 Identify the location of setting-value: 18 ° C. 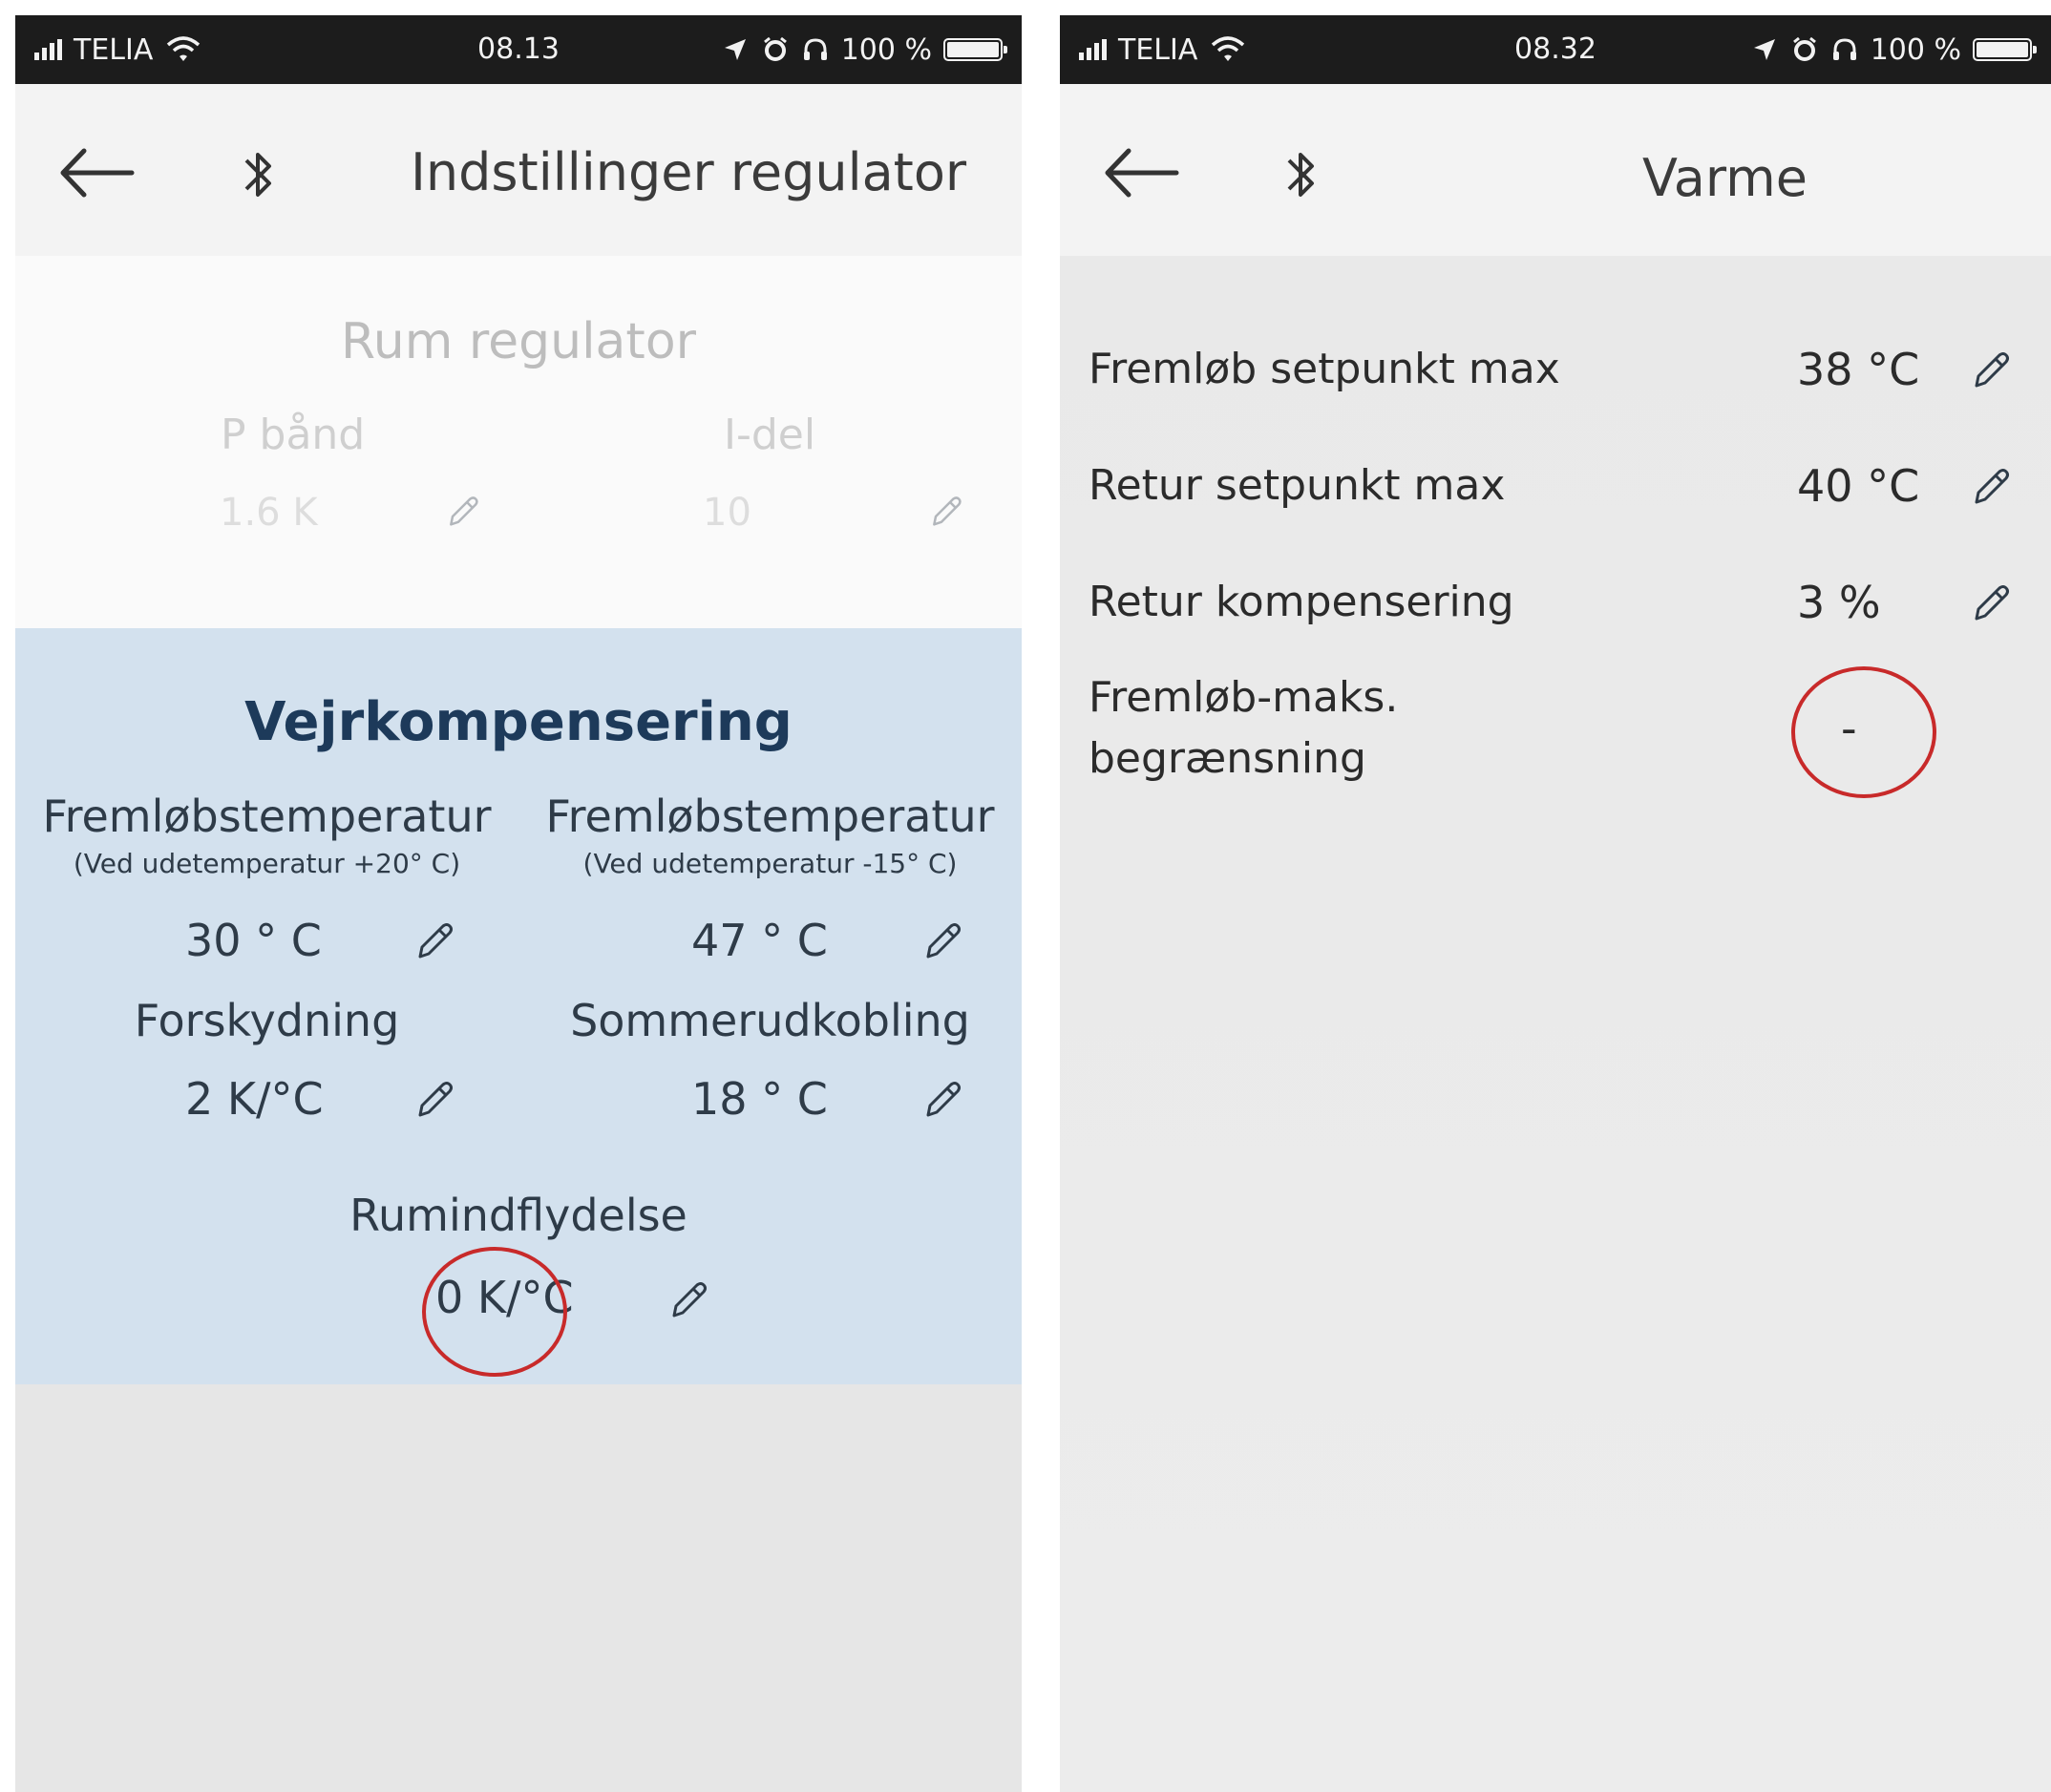
(760, 1099).